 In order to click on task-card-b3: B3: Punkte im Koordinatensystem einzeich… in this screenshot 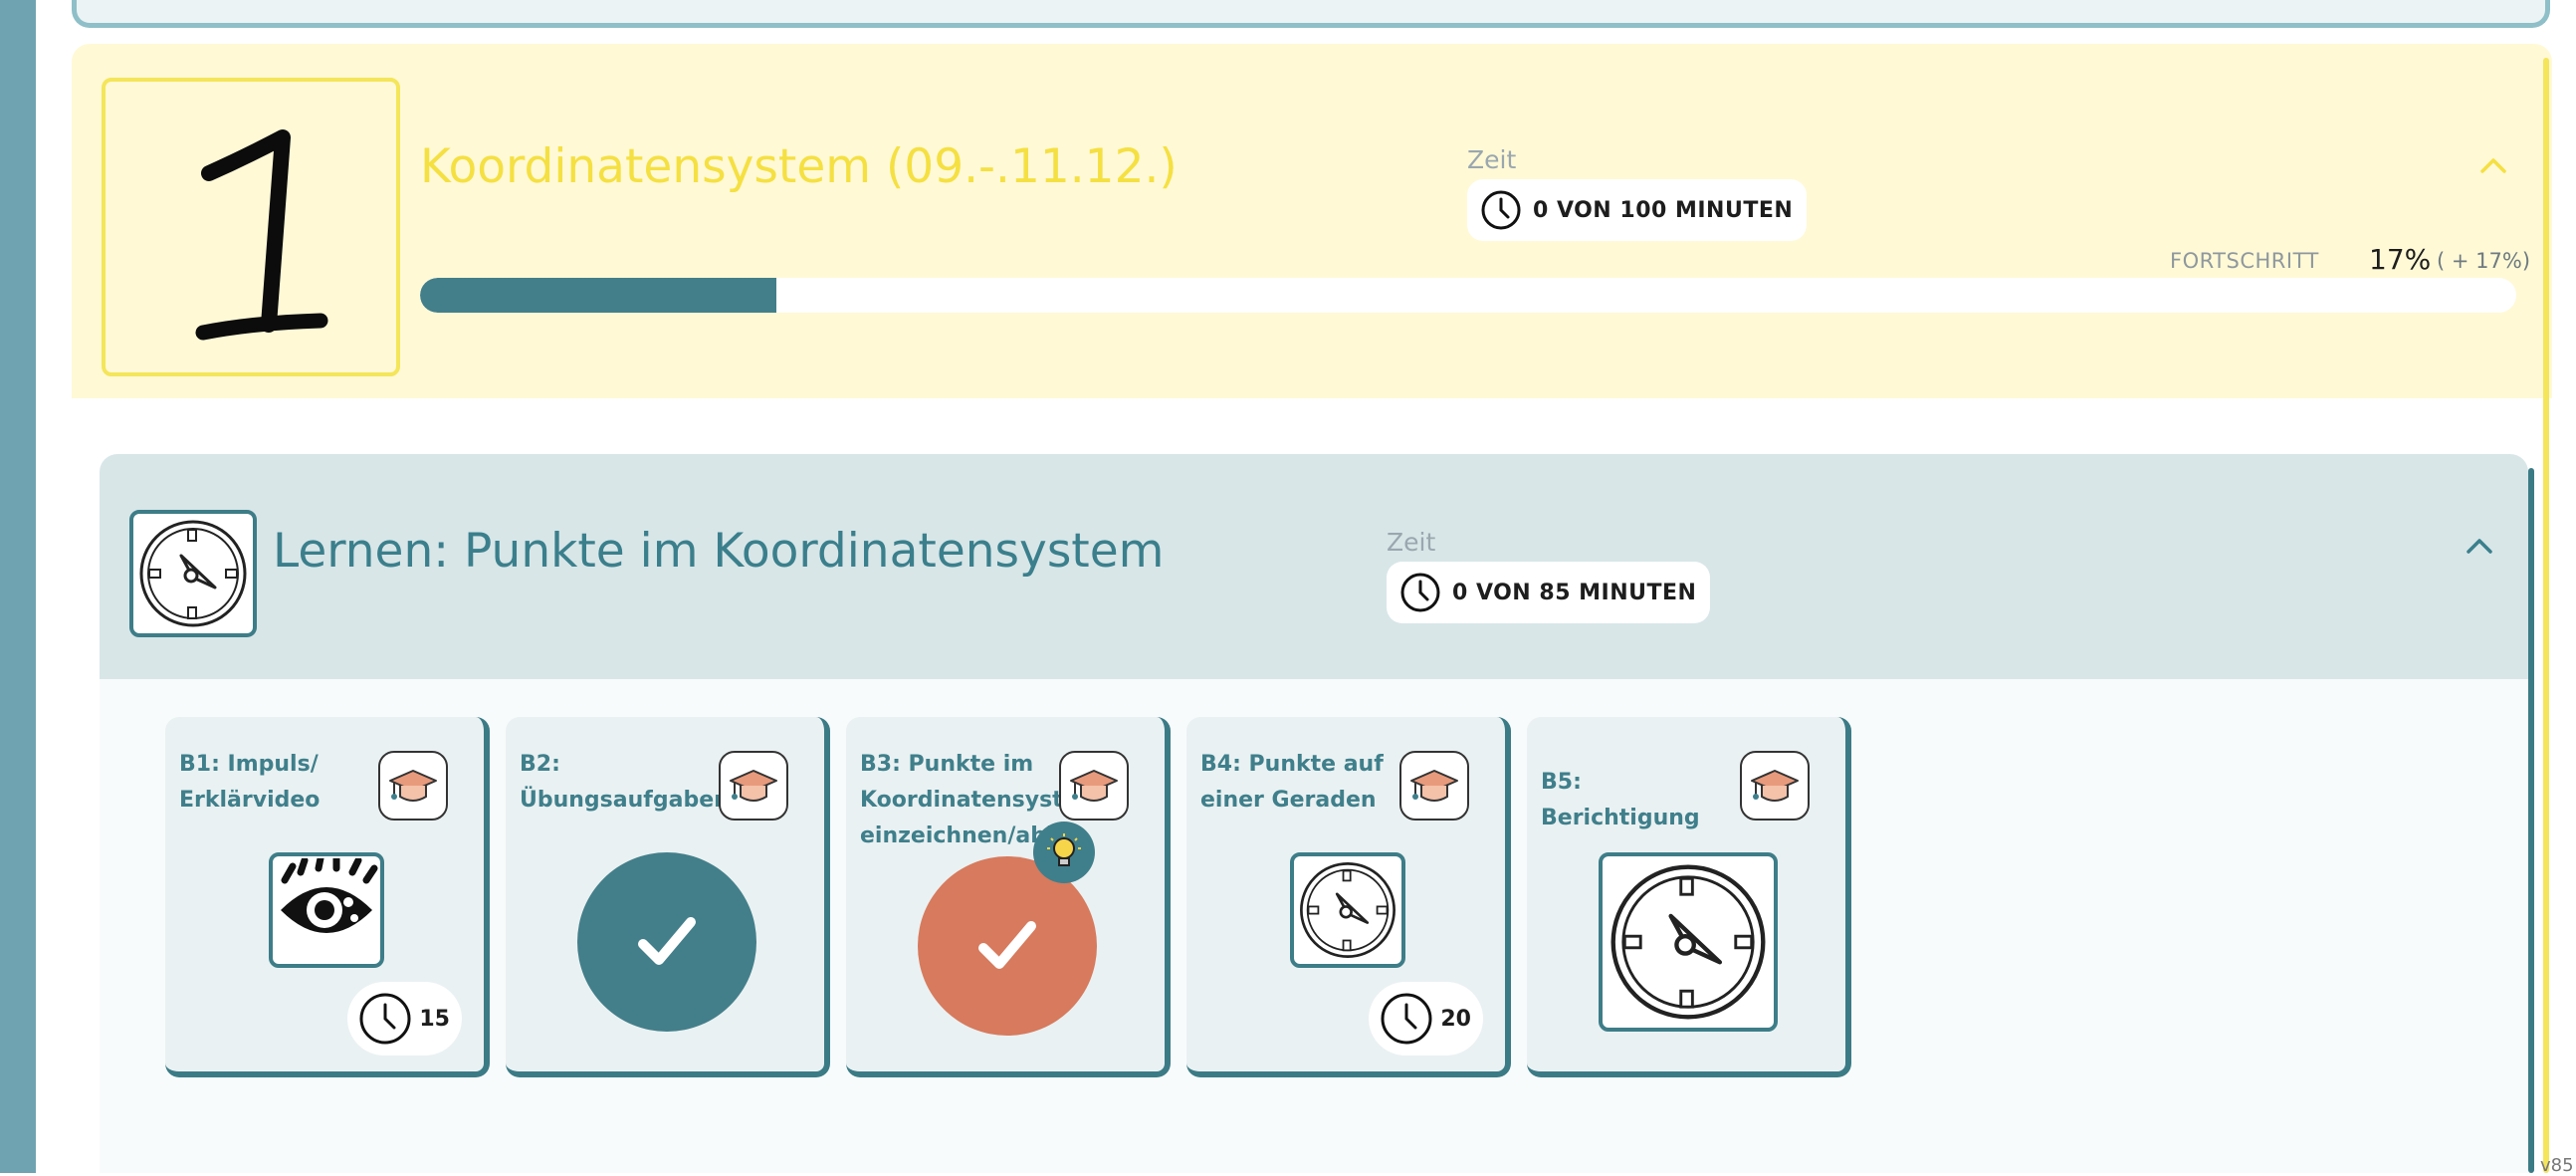, I will do `click(1008, 897)`.